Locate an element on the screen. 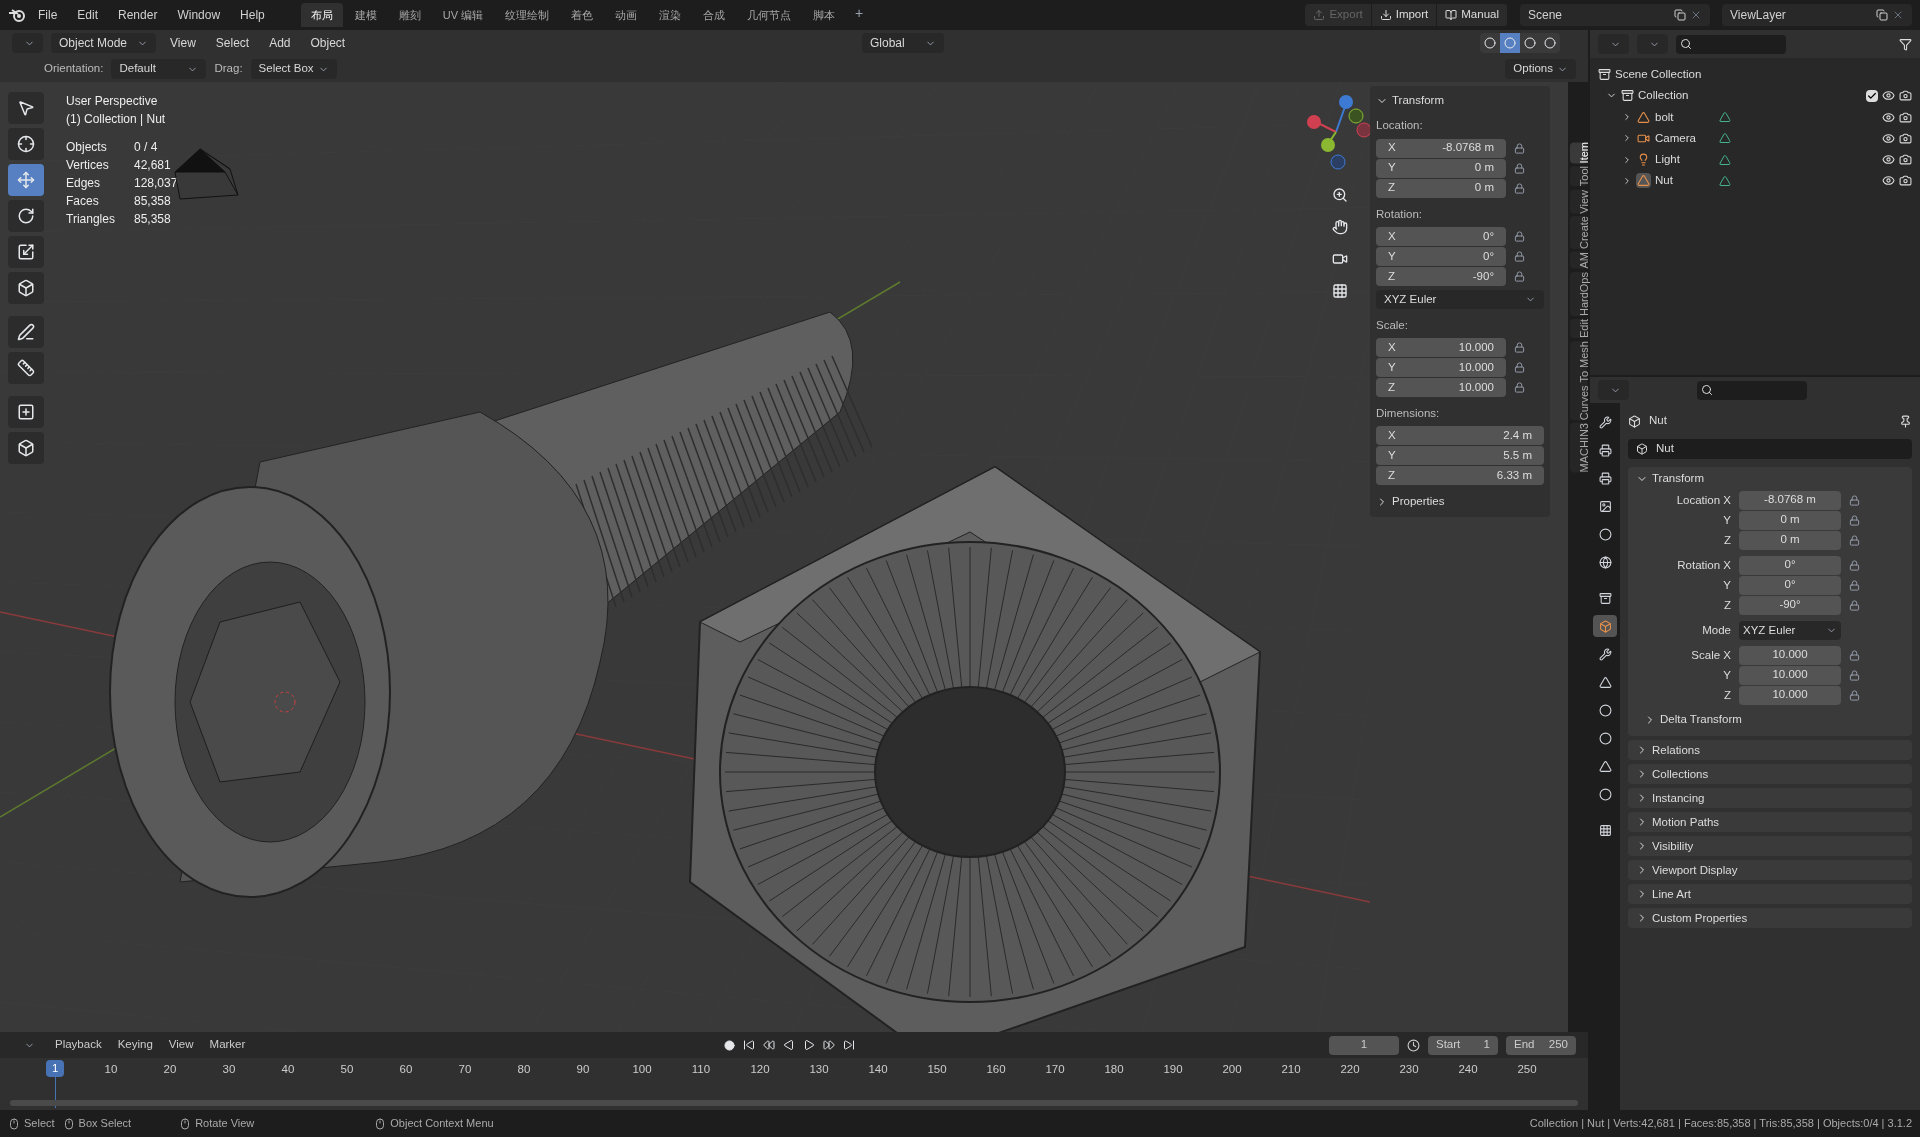 Image resolution: width=1920 pixels, height=1137 pixels. workspace-tab: 雕刻 is located at coordinates (409, 15).